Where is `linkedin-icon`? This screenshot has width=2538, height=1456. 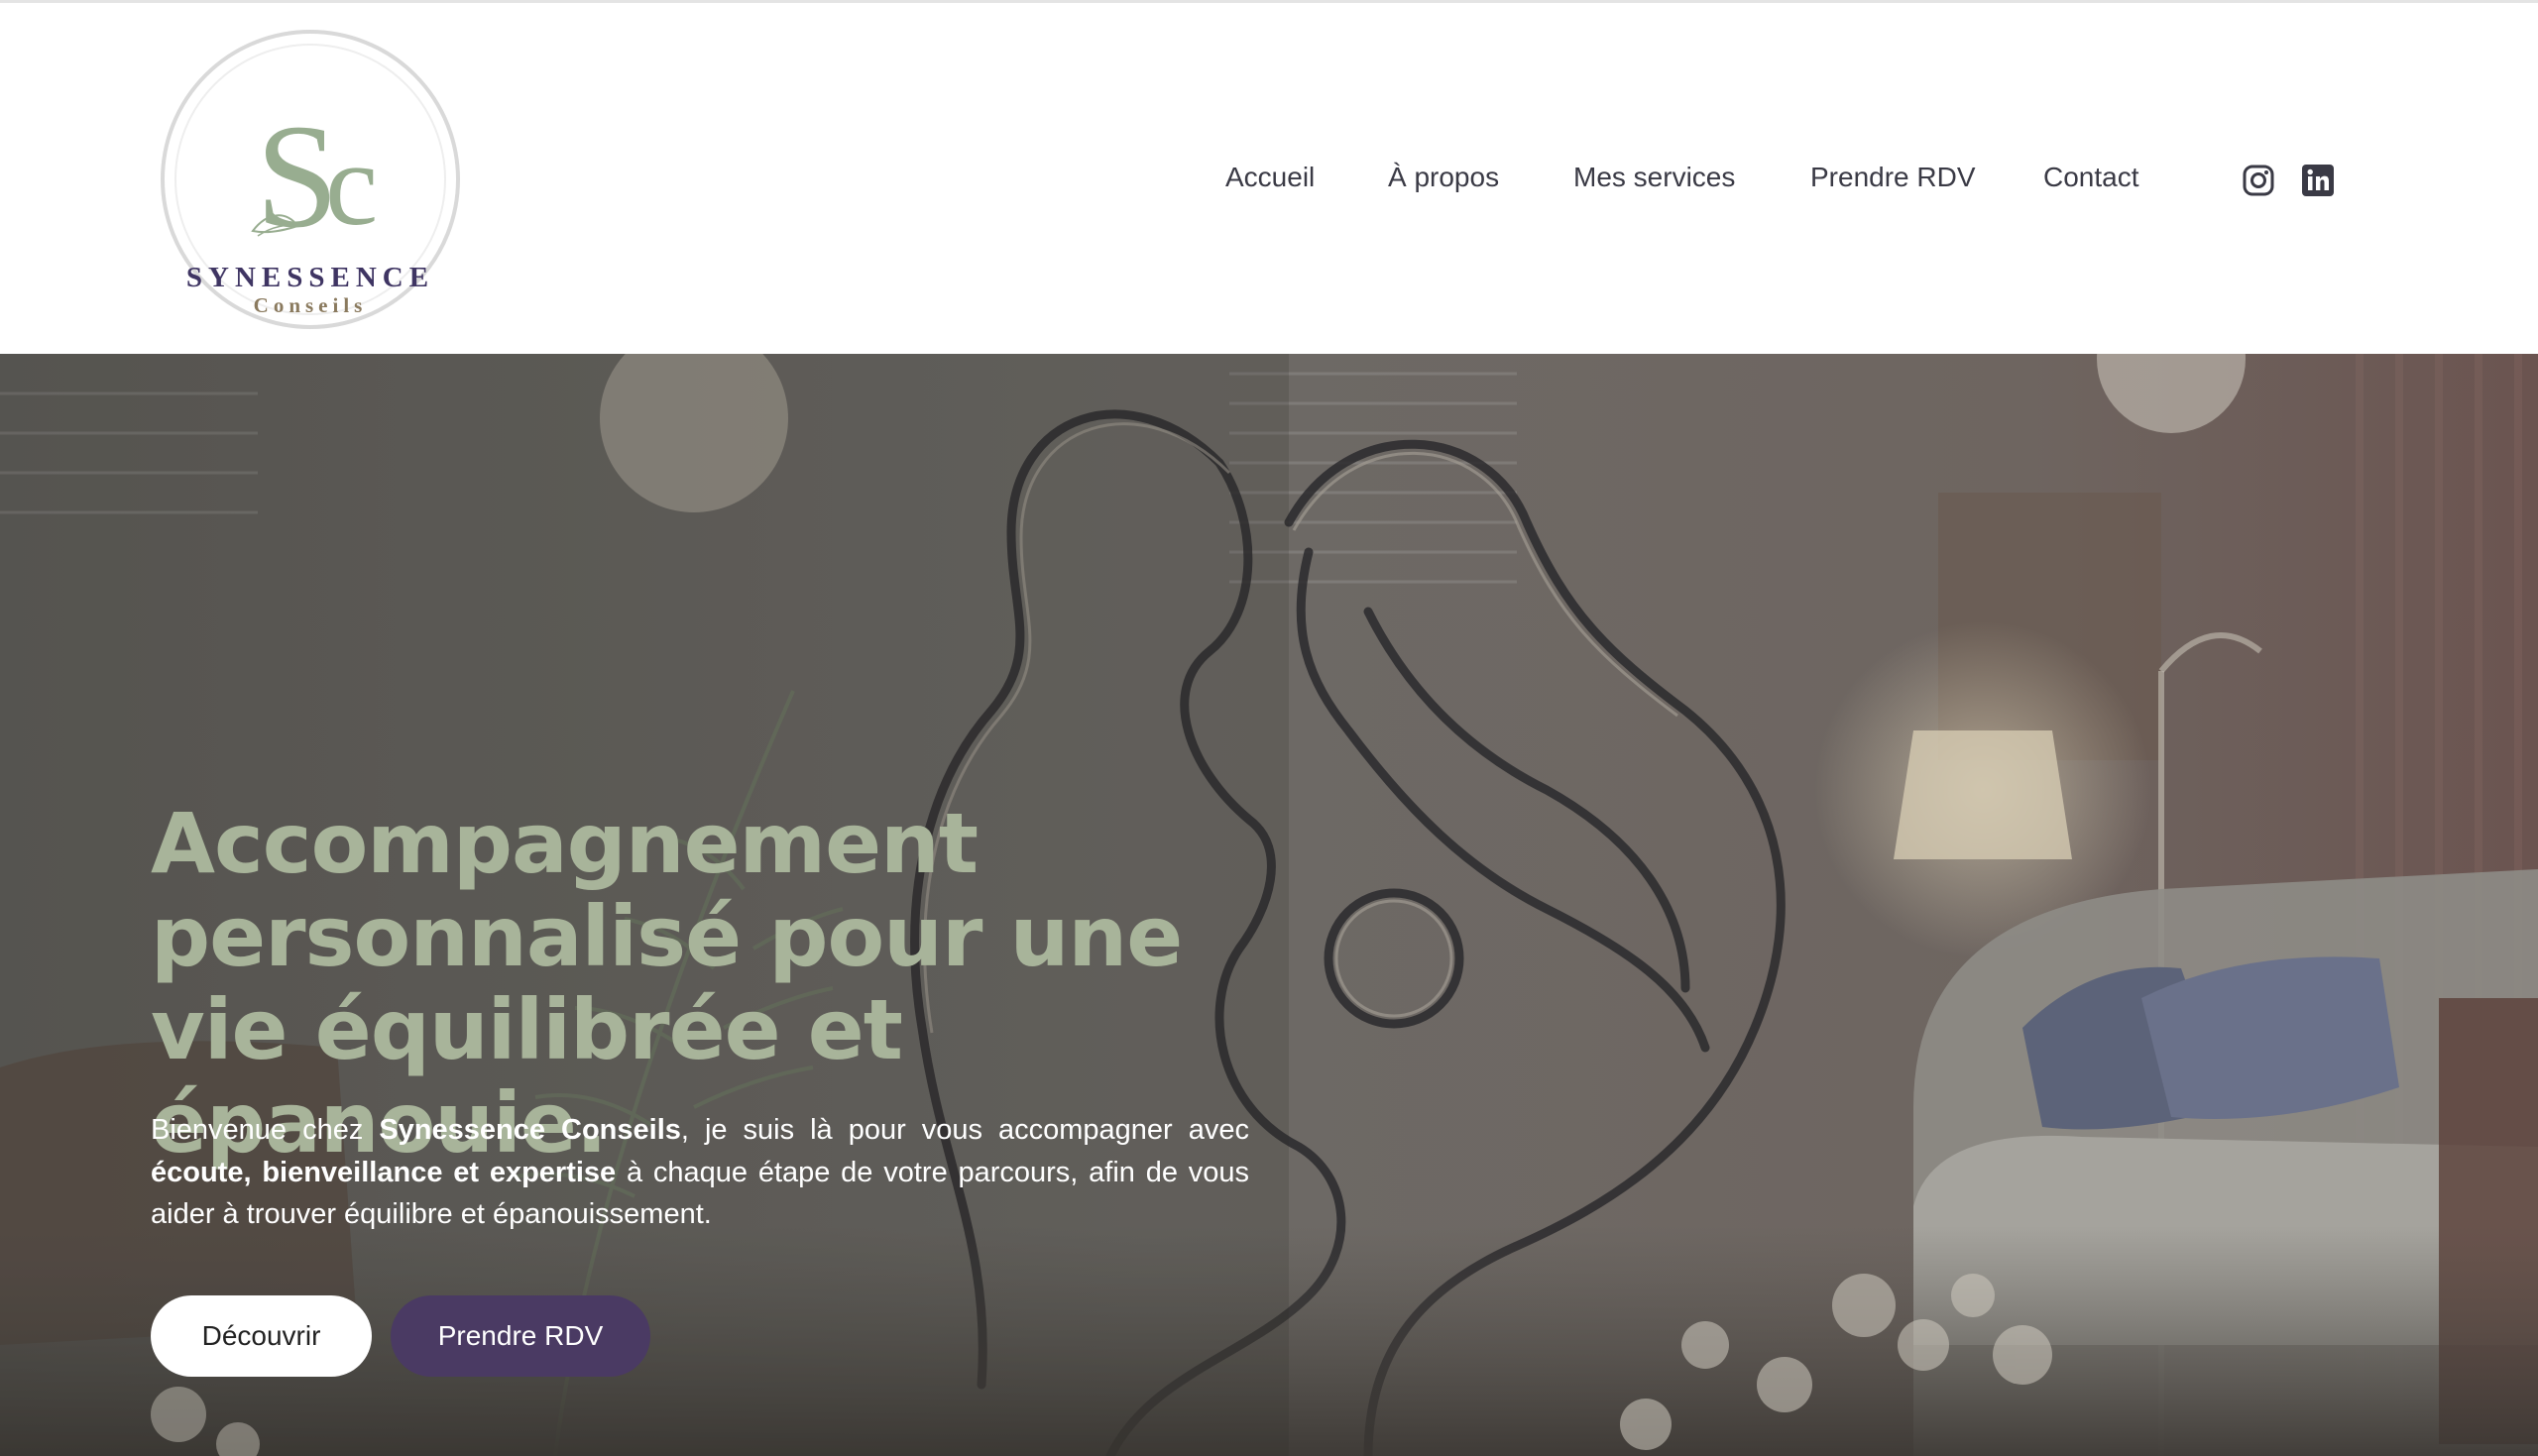
linkedin-icon is located at coordinates (2318, 180).